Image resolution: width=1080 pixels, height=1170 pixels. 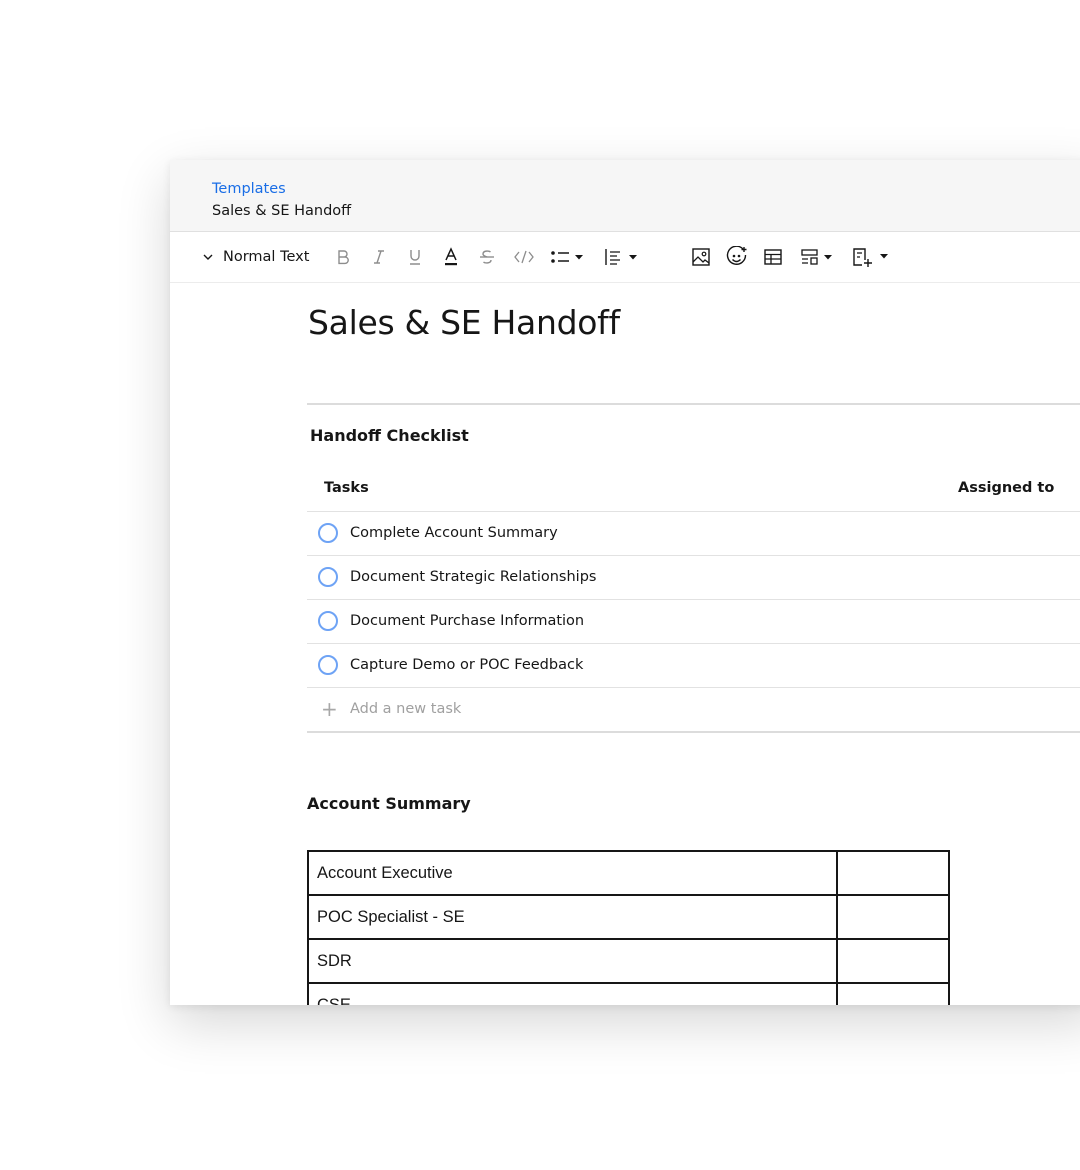 I want to click on insert-table-button, so click(x=773, y=257).